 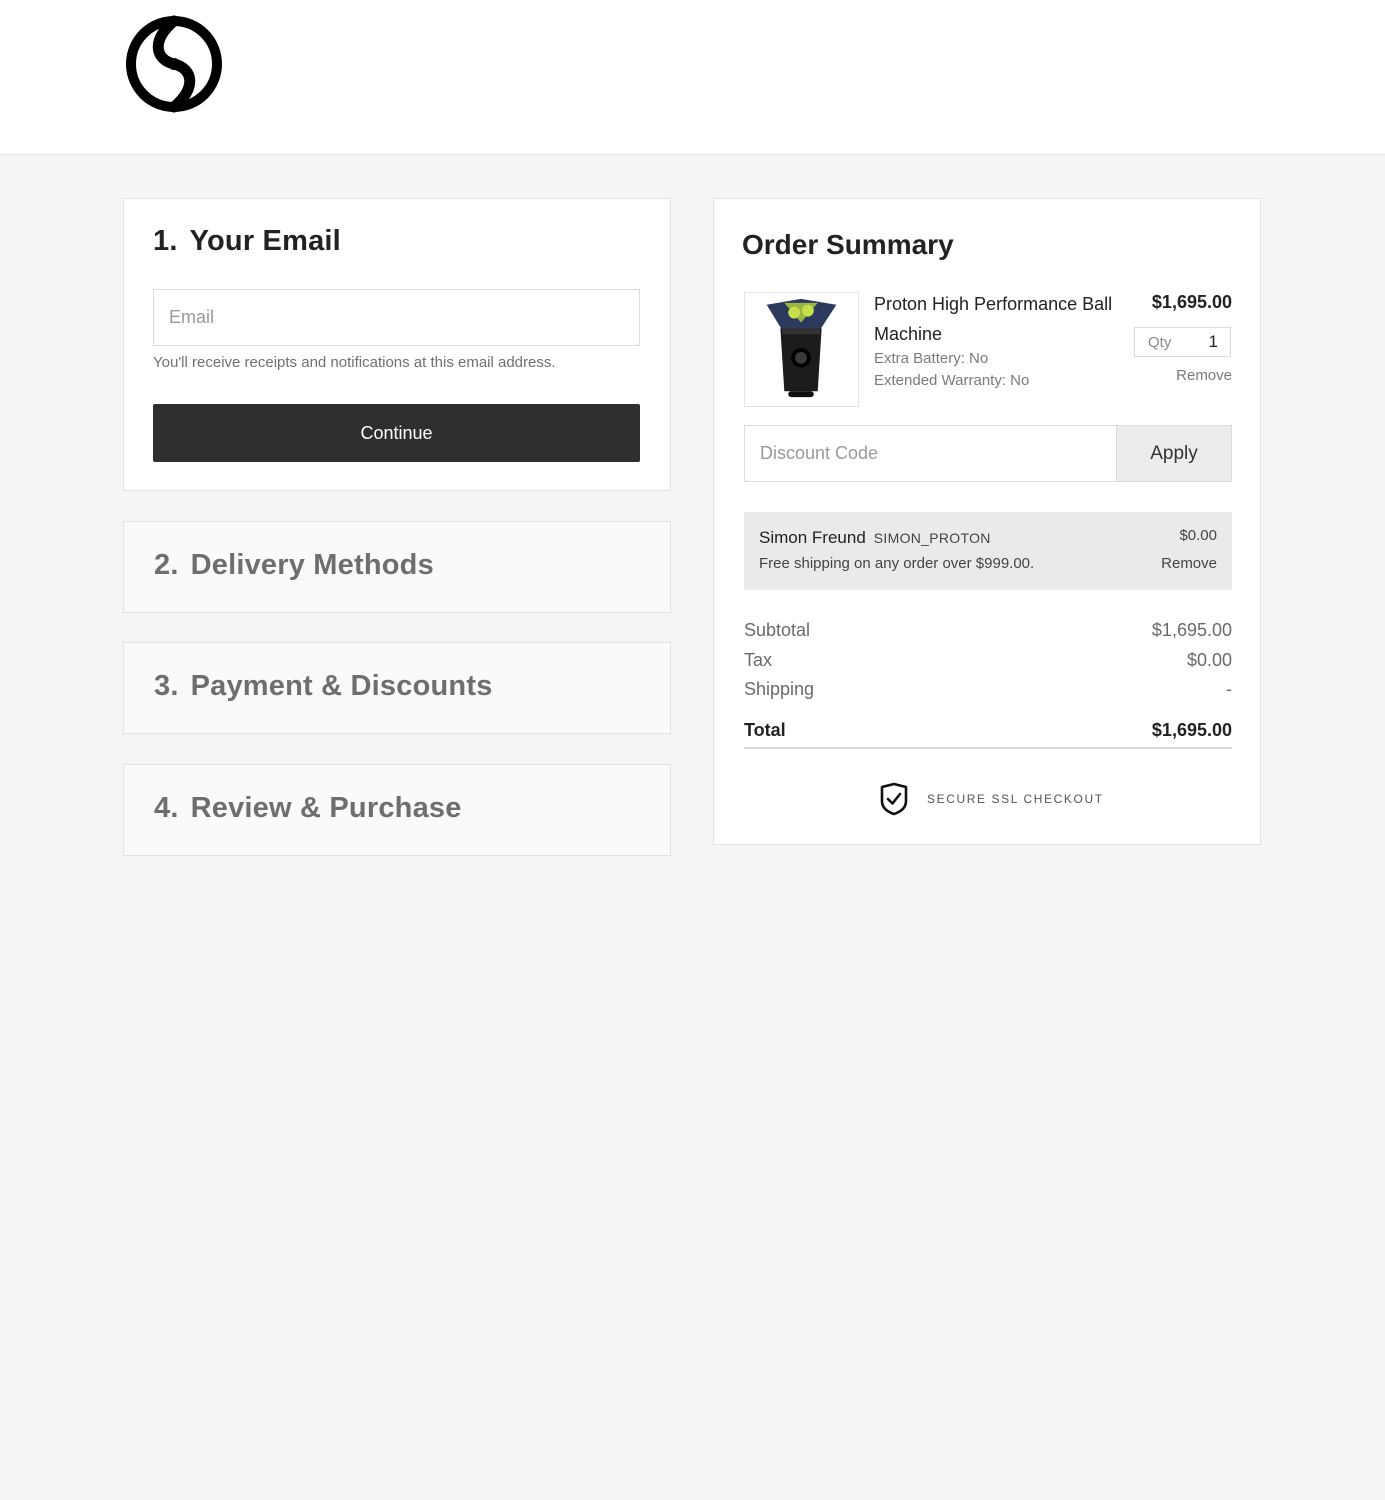 I want to click on subtotal-label: Subtotal, so click(x=777, y=630).